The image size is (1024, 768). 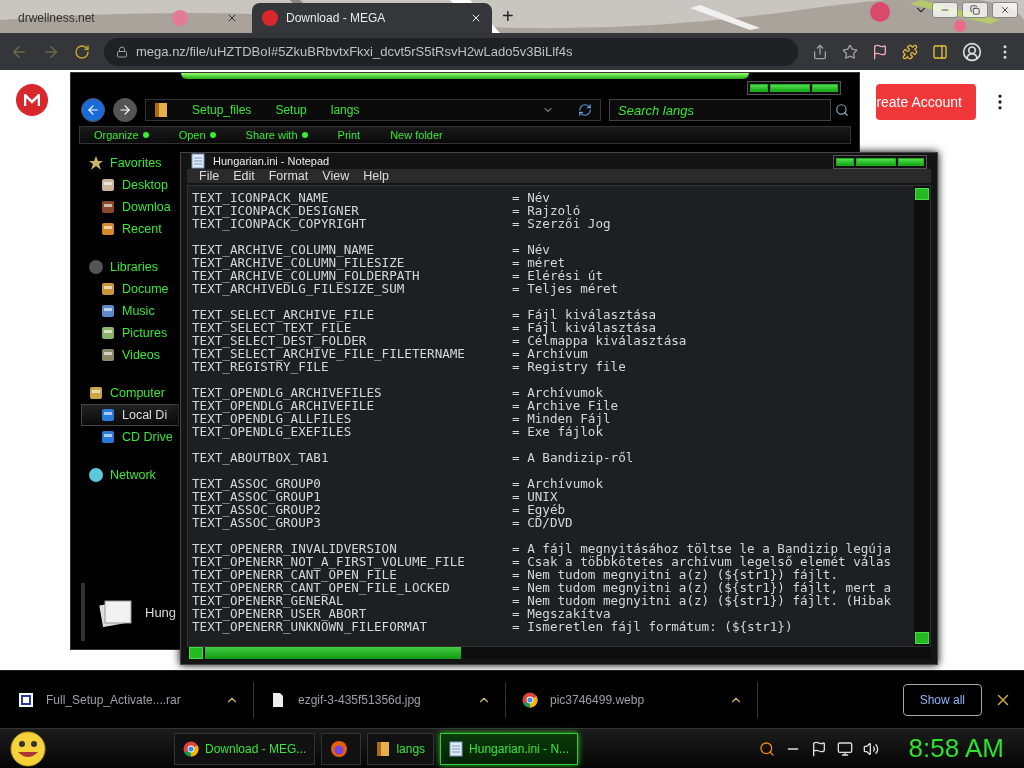 What do you see at coordinates (535, 496) in the screenshot?
I see `ini-value: = UNIX` at bounding box center [535, 496].